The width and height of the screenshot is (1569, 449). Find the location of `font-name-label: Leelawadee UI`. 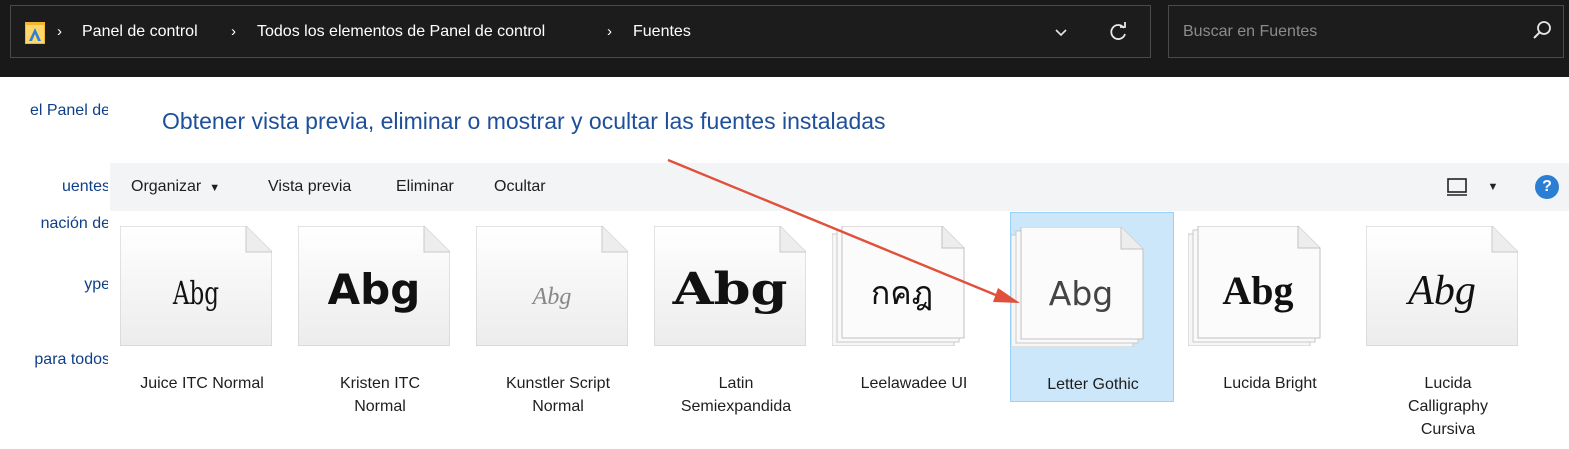

font-name-label: Leelawadee UI is located at coordinates (914, 383).